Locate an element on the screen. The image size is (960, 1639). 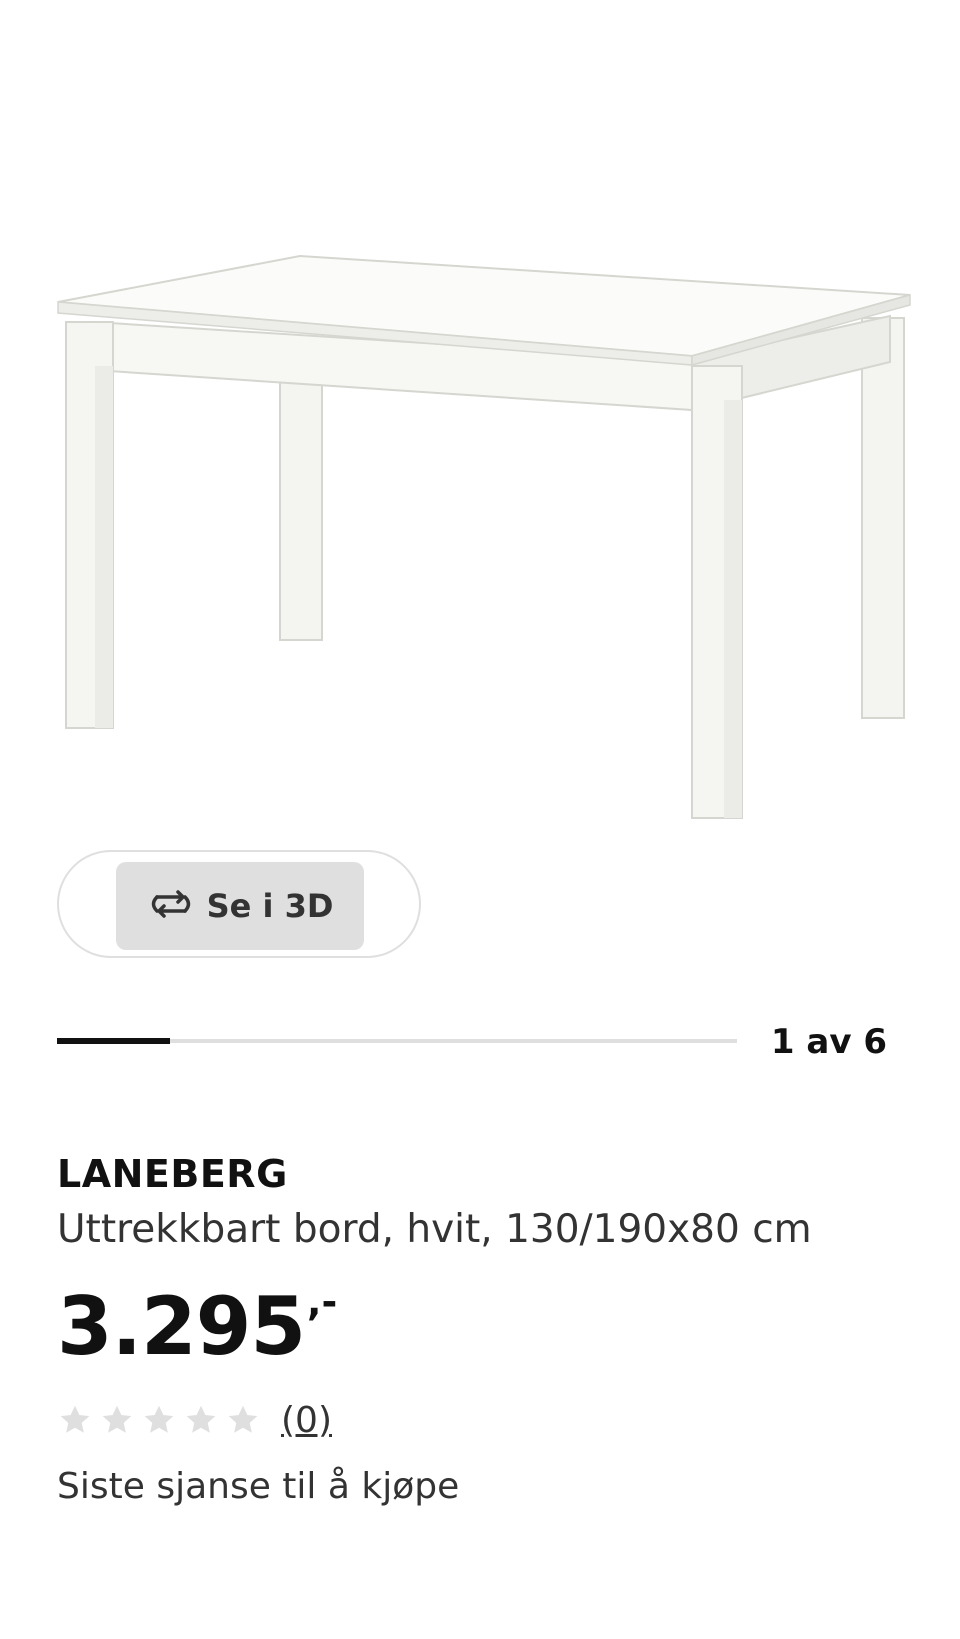
rating-stars is located at coordinates (159, 1420).